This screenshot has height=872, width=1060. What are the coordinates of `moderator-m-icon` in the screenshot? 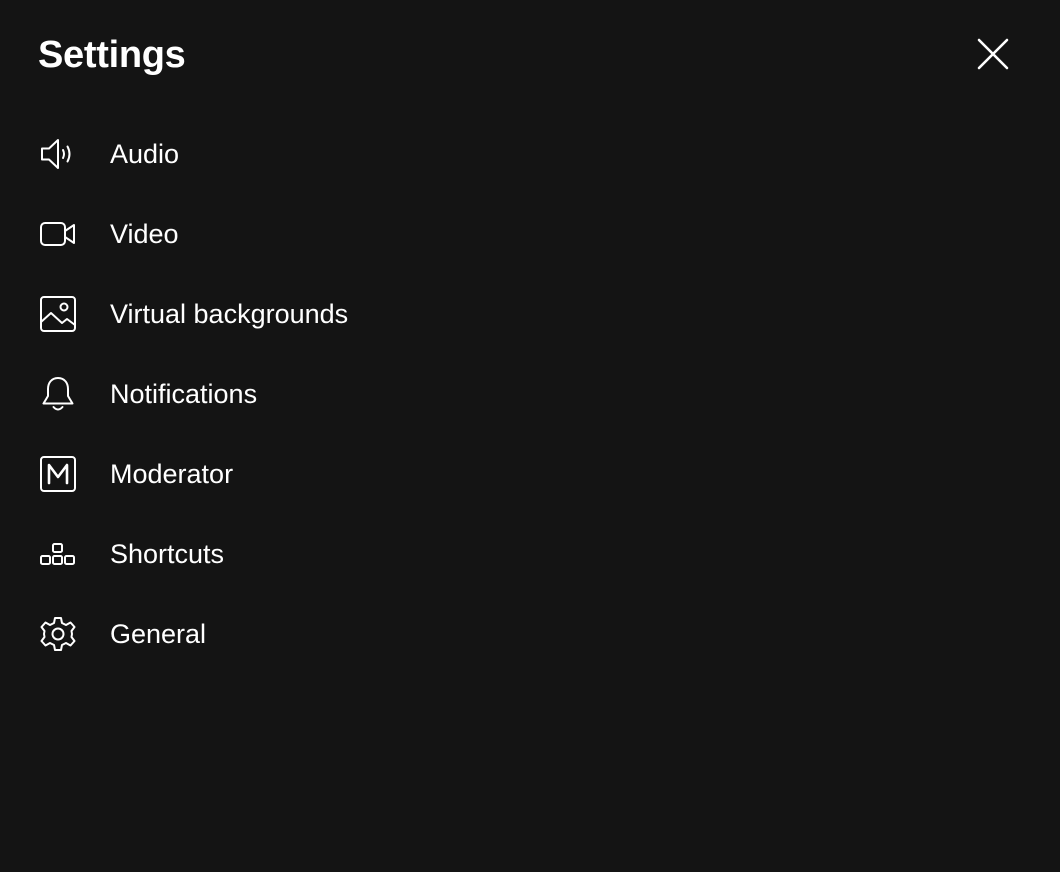 It's located at (58, 474).